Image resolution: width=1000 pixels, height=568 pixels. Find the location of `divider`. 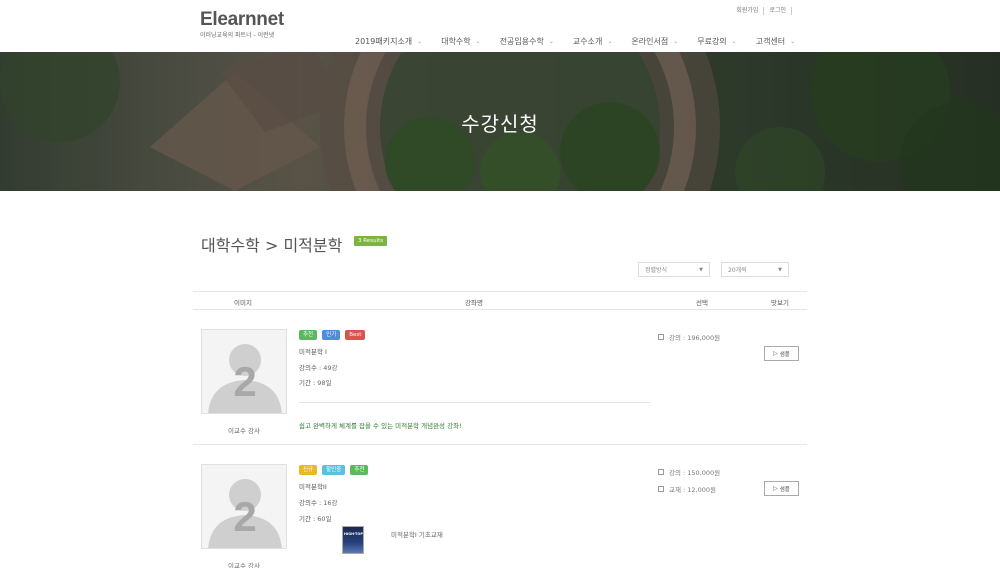

divider is located at coordinates (475, 402).